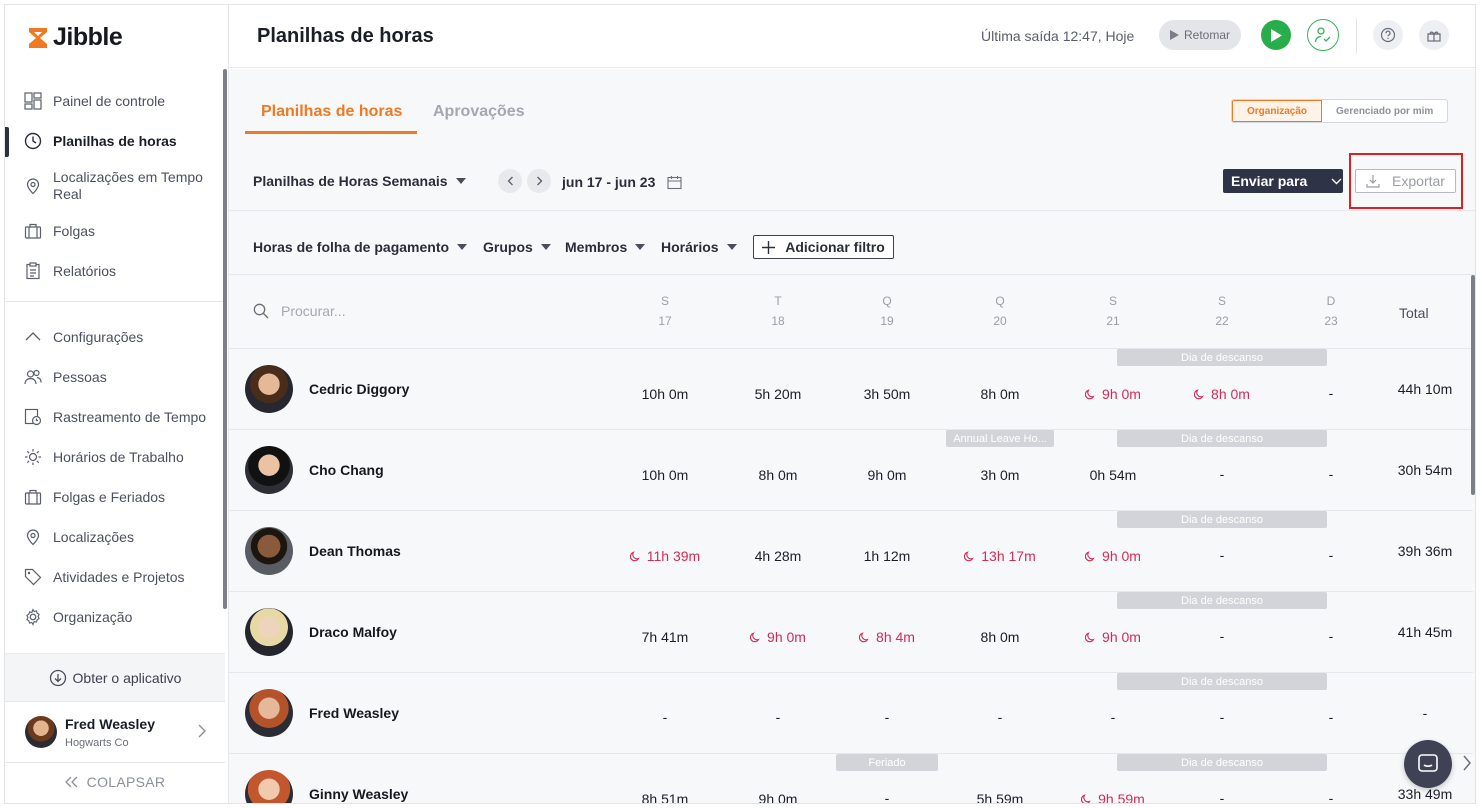  Describe the element at coordinates (1277, 111) in the screenshot. I see `scope-organization: Organização` at that location.